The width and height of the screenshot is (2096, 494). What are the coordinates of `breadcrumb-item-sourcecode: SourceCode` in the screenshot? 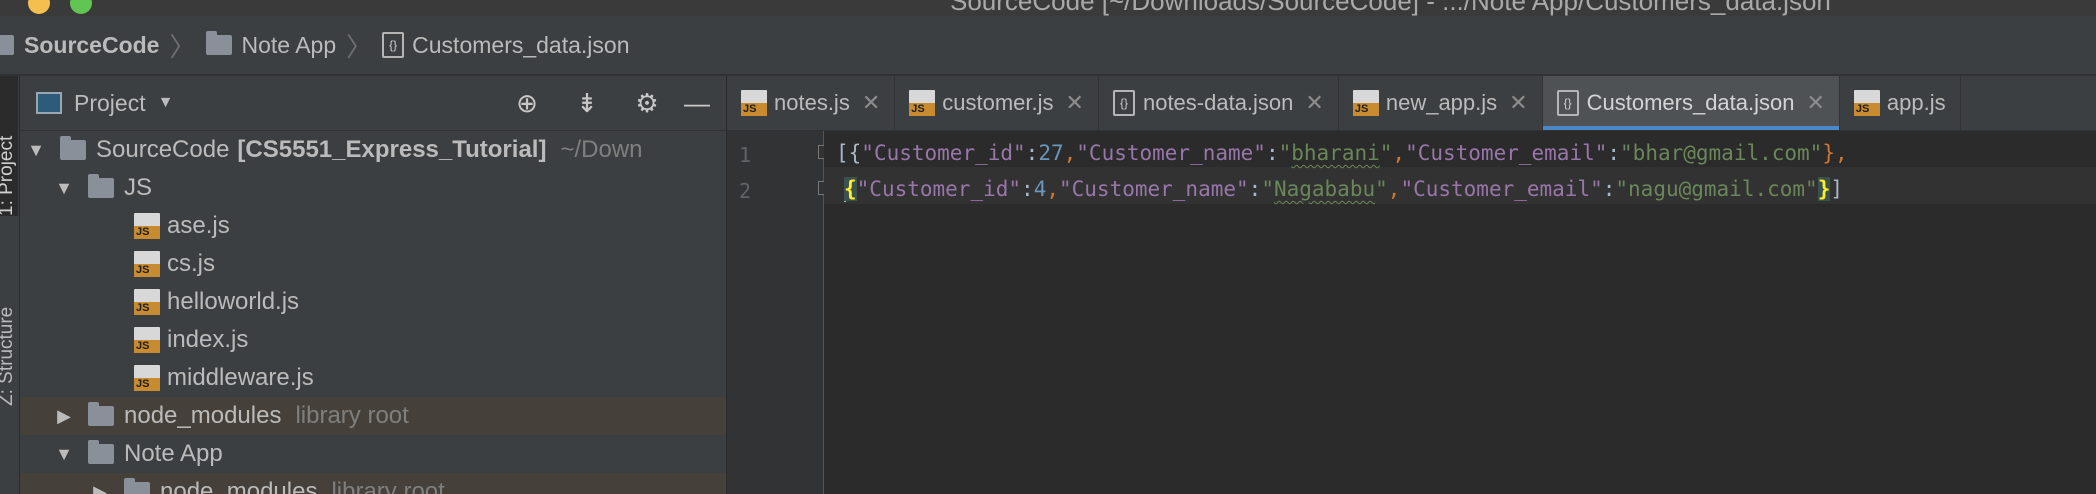 It's located at (79, 45).